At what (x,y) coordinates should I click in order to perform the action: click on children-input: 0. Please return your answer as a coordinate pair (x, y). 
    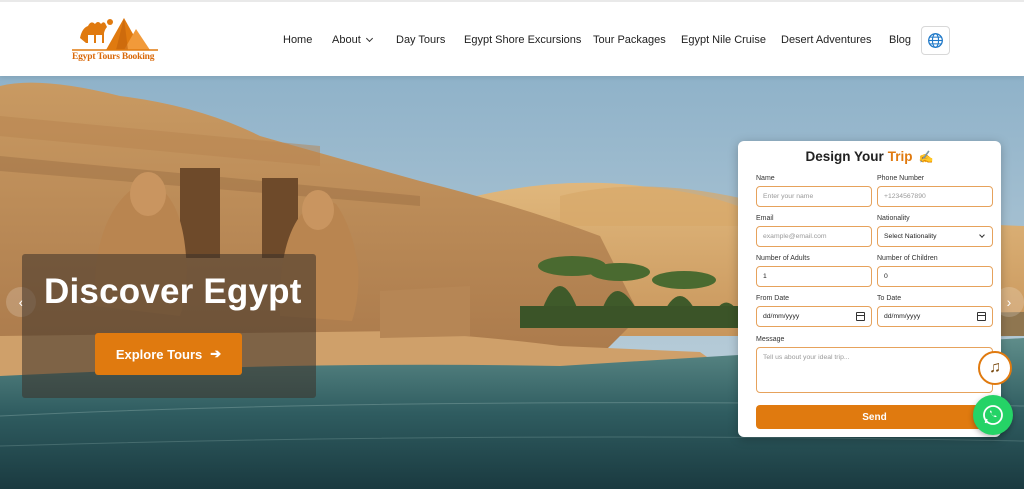
    Looking at the image, I should click on (935, 276).